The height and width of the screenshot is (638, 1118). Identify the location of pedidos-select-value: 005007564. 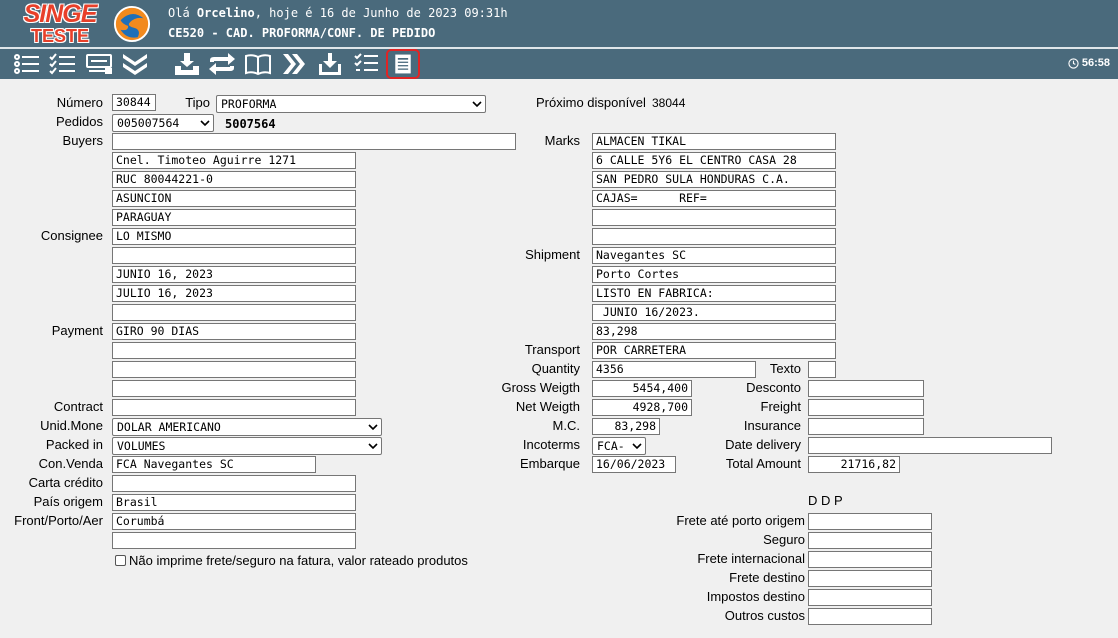
(148, 123).